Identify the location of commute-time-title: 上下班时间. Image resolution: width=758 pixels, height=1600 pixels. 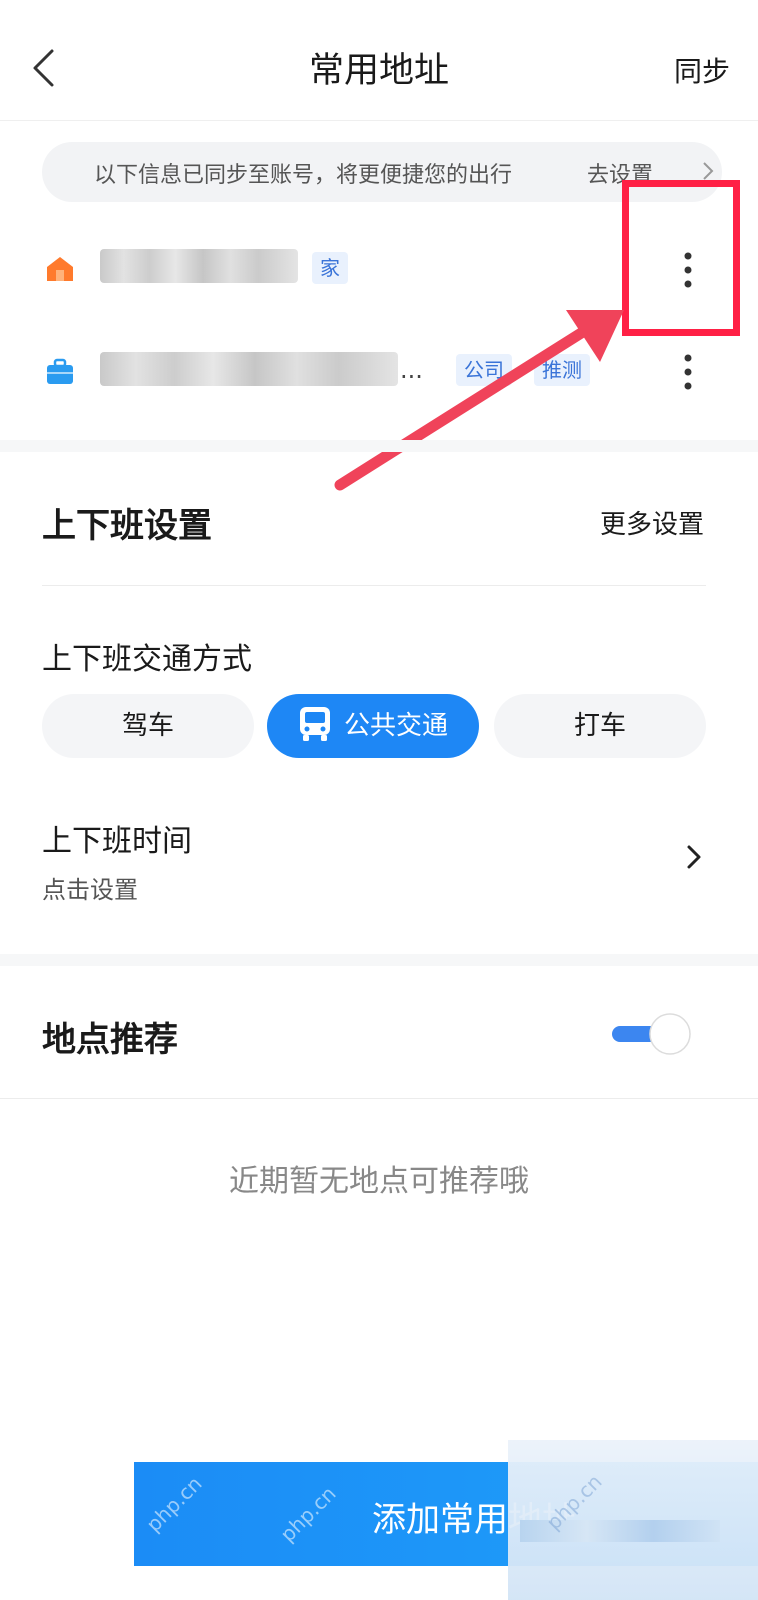
(117, 841).